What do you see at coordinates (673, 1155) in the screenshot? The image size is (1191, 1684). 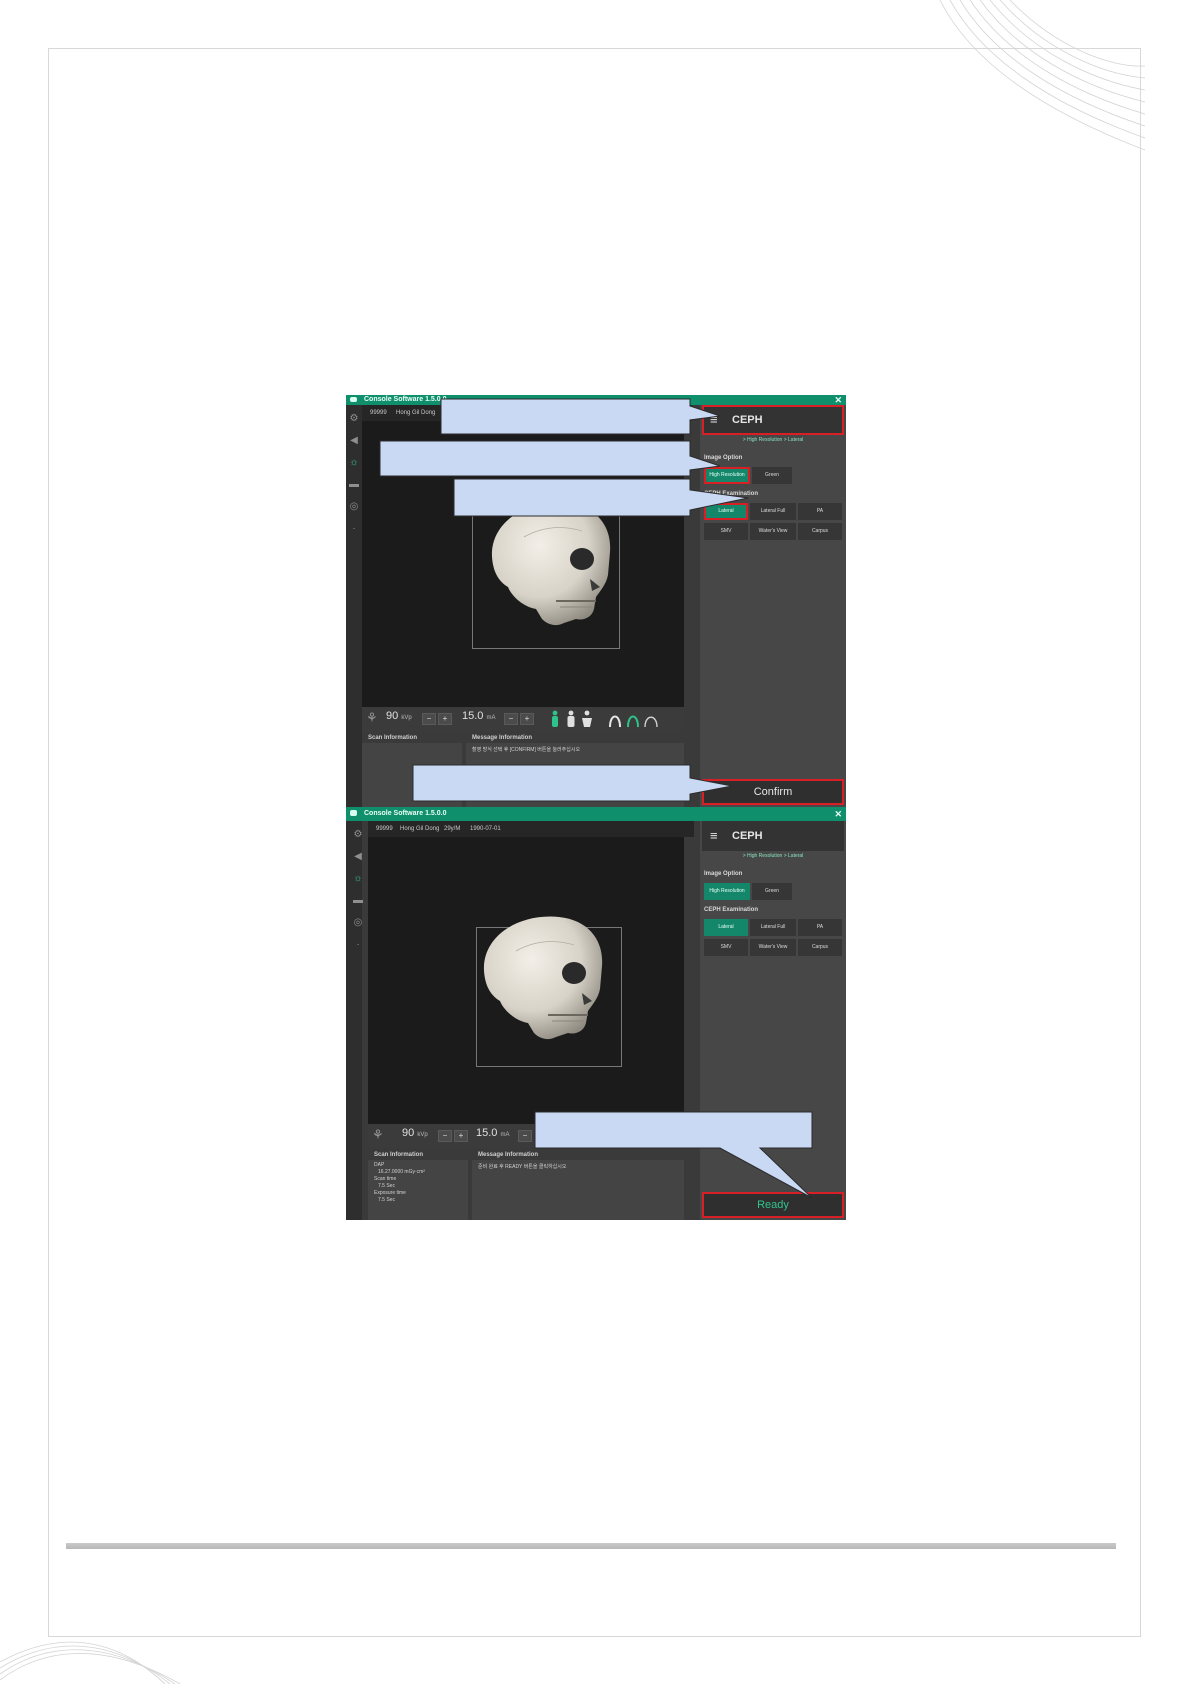 I see `callout-ready` at bounding box center [673, 1155].